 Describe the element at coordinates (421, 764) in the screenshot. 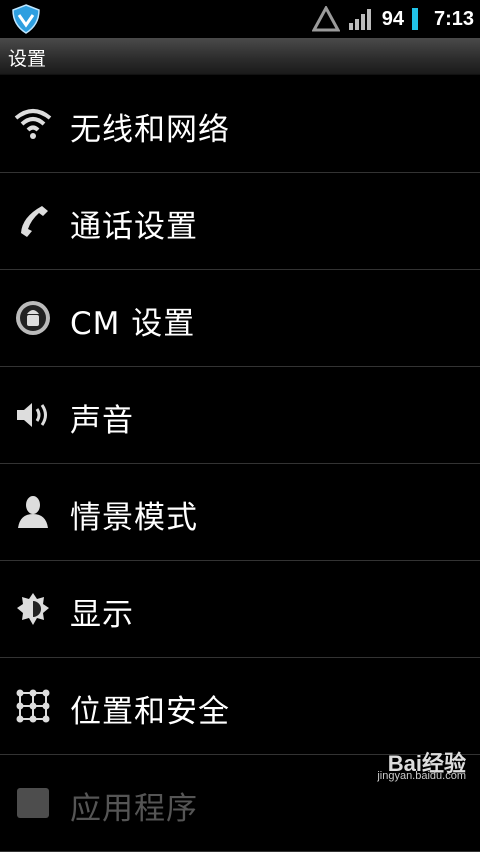

I see `baidu-watermark: Bai经验 jingyan.baidu.com` at that location.